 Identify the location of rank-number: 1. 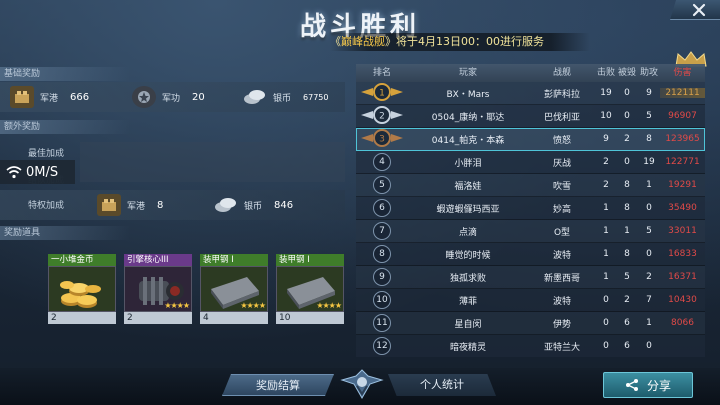
(382, 93).